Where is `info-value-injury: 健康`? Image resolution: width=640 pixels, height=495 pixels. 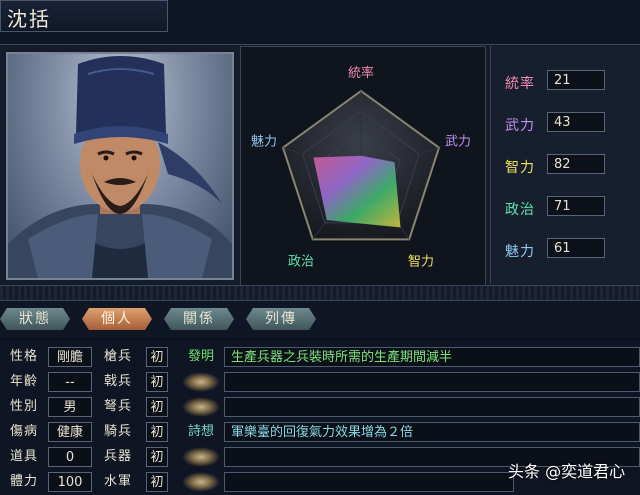
info-value-injury: 健康 is located at coordinates (70, 432).